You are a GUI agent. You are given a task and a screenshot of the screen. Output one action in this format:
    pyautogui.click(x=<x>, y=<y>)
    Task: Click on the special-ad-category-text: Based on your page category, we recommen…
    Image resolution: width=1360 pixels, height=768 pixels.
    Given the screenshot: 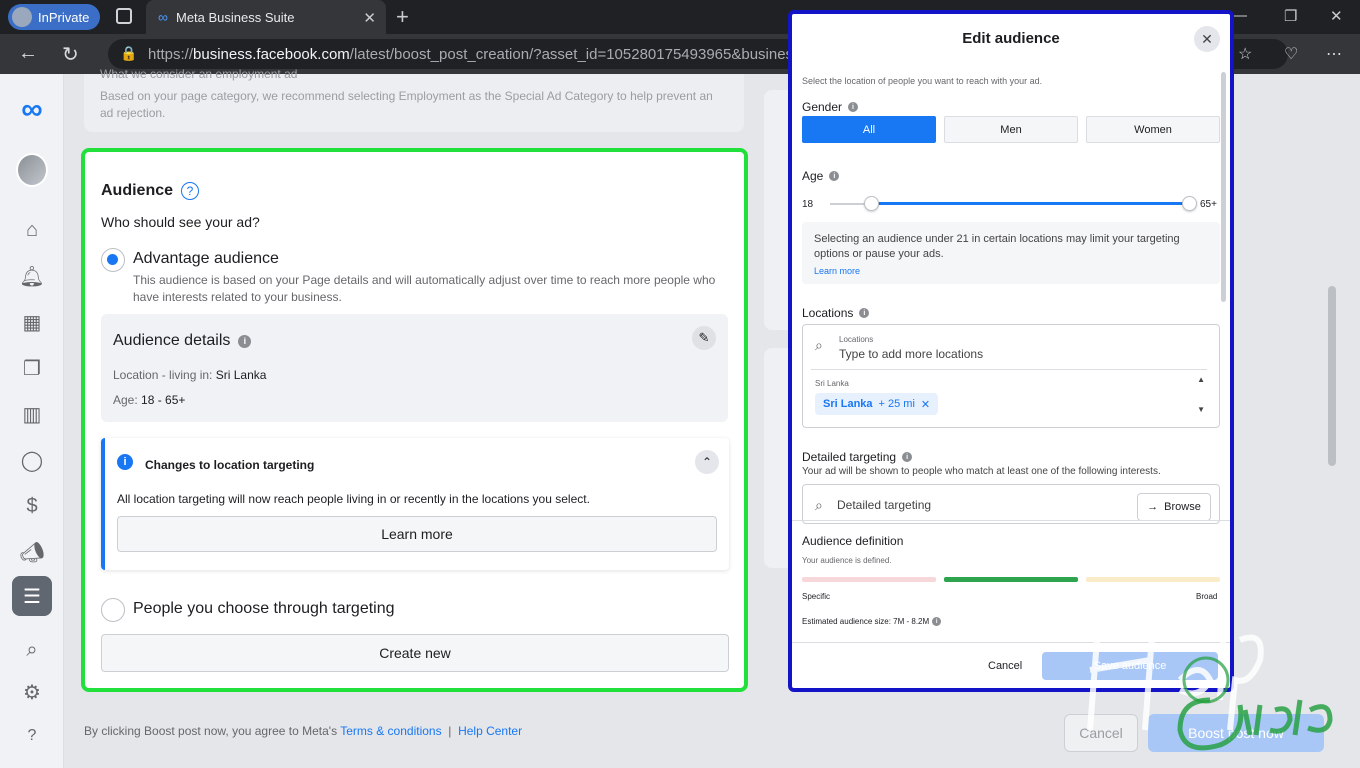 What is the action you would take?
    pyautogui.click(x=406, y=104)
    